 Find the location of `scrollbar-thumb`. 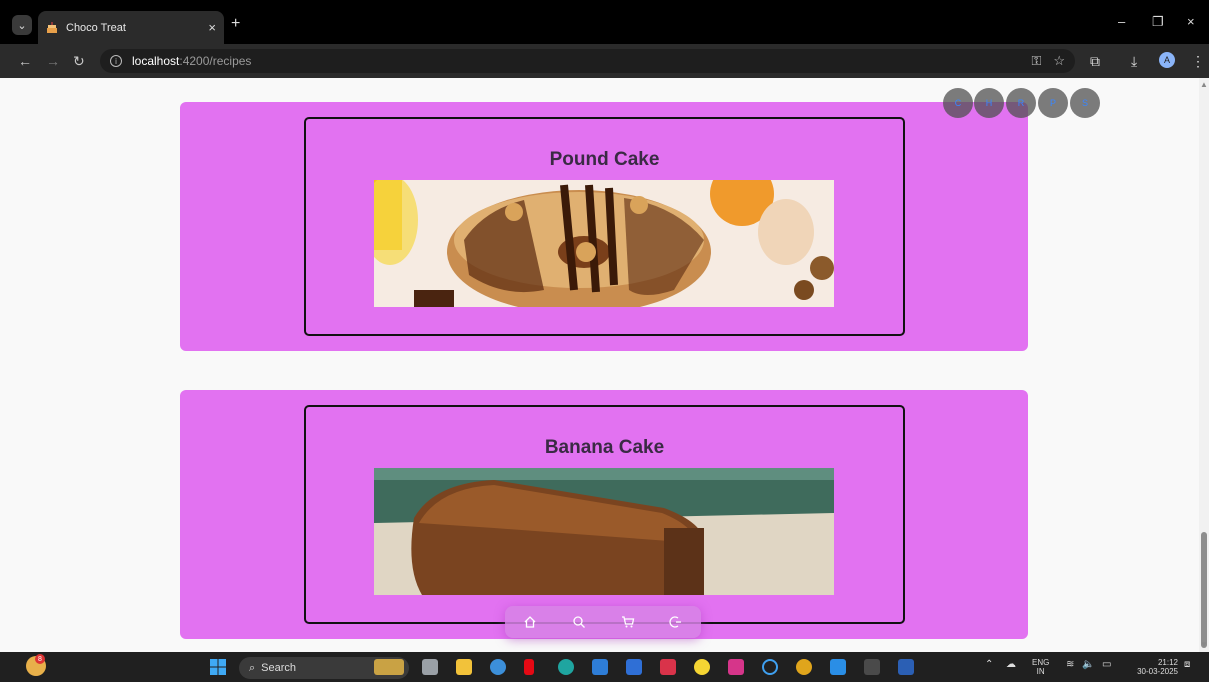

scrollbar-thumb is located at coordinates (1204, 590).